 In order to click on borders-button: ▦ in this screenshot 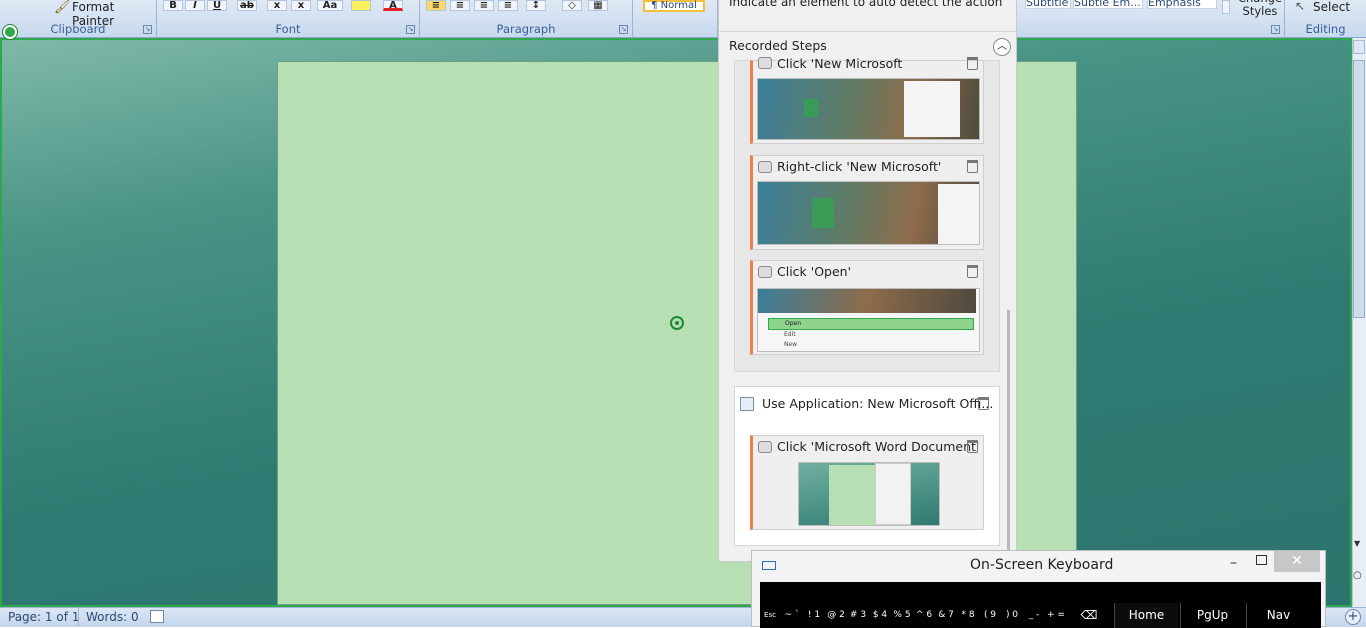, I will do `click(598, 5)`.